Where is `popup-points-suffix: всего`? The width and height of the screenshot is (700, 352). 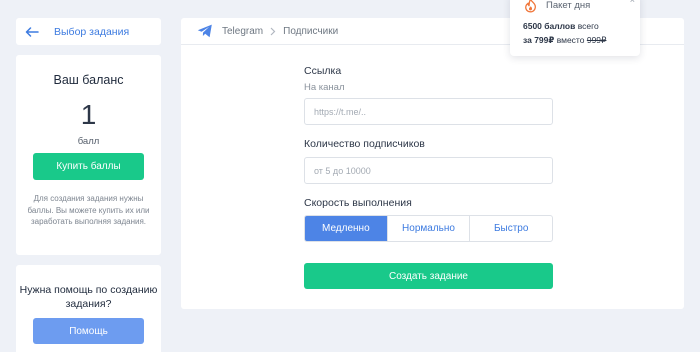 popup-points-suffix: всего is located at coordinates (588, 26).